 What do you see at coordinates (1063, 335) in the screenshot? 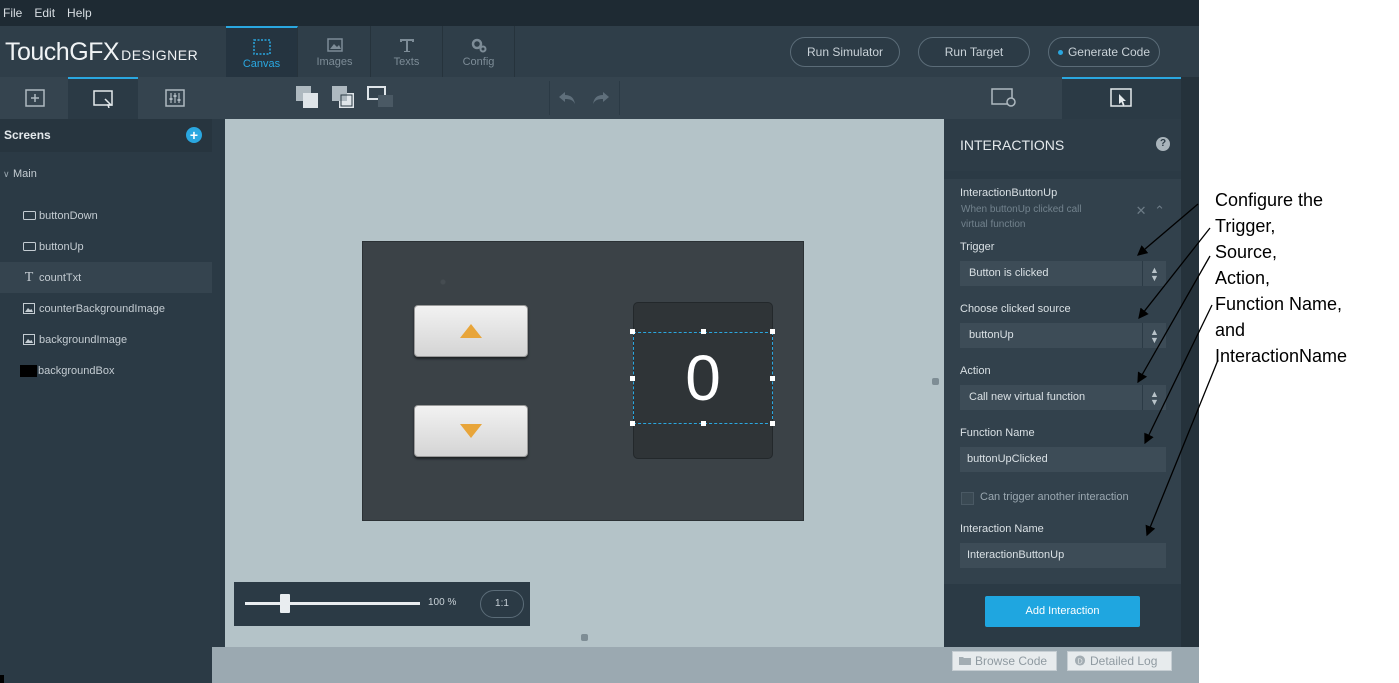
I see `source-select: buttonUp ▲ ▼` at bounding box center [1063, 335].